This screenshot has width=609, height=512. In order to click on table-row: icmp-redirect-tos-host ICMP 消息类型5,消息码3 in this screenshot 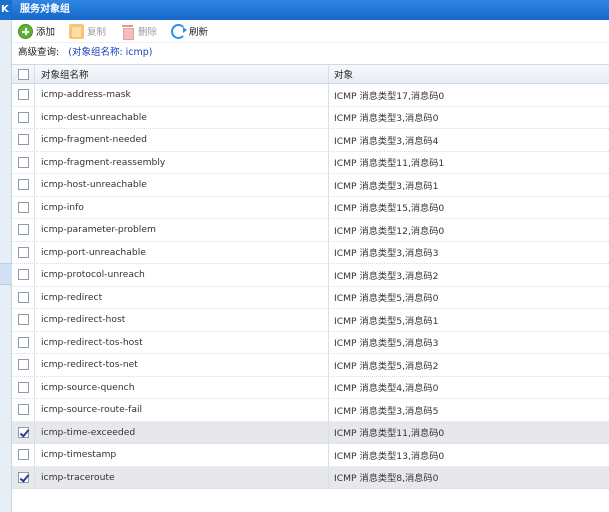, I will do `click(310, 342)`.